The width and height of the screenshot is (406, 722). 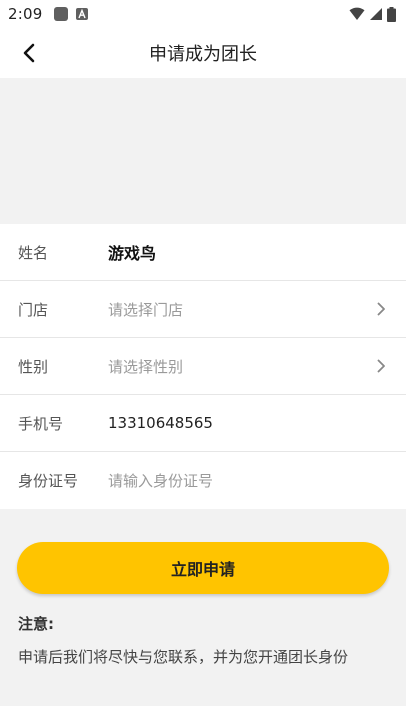 What do you see at coordinates (357, 13) in the screenshot?
I see `wifi-icon` at bounding box center [357, 13].